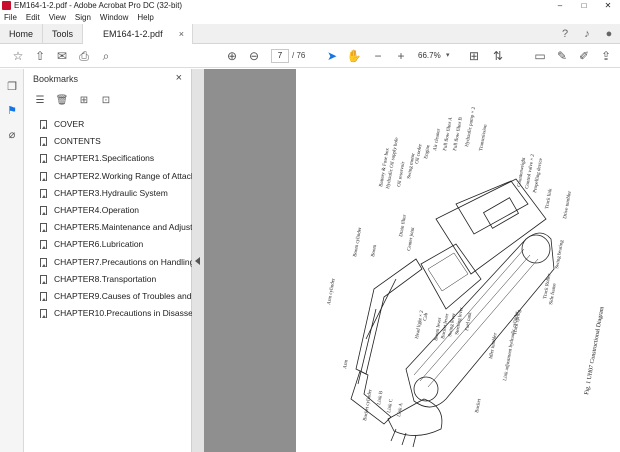 The image size is (620, 452). Describe the element at coordinates (40, 101) in the screenshot. I see `options-menu-icon: ☰` at that location.